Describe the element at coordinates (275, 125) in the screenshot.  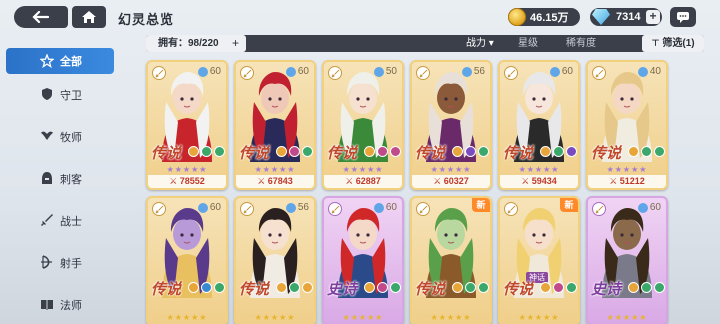
I see `spirit-card: 60 传说 ★★★★★ ⚔ 67843` at that location.